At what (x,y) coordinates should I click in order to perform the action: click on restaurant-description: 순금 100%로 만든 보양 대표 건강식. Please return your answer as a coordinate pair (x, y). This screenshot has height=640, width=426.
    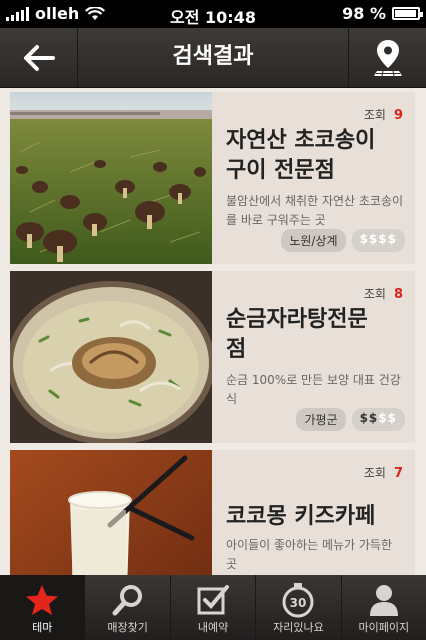
    Looking at the image, I should click on (313, 389).